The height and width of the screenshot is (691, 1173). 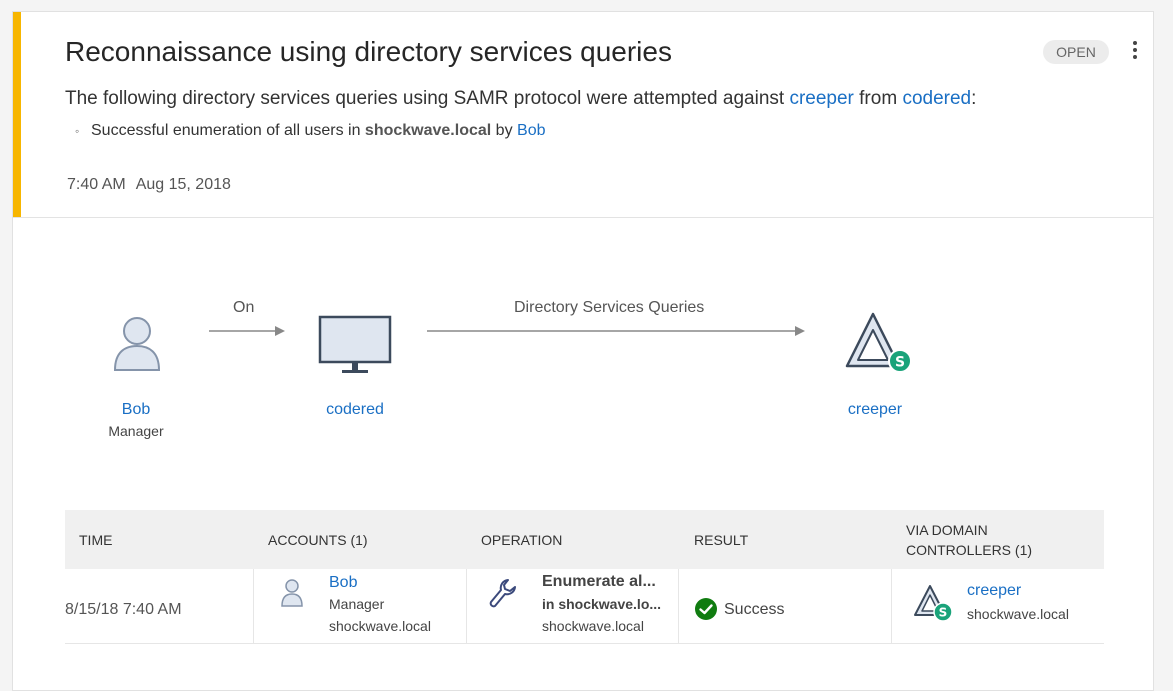 What do you see at coordinates (721, 540) in the screenshot?
I see `header-result: RESULT` at bounding box center [721, 540].